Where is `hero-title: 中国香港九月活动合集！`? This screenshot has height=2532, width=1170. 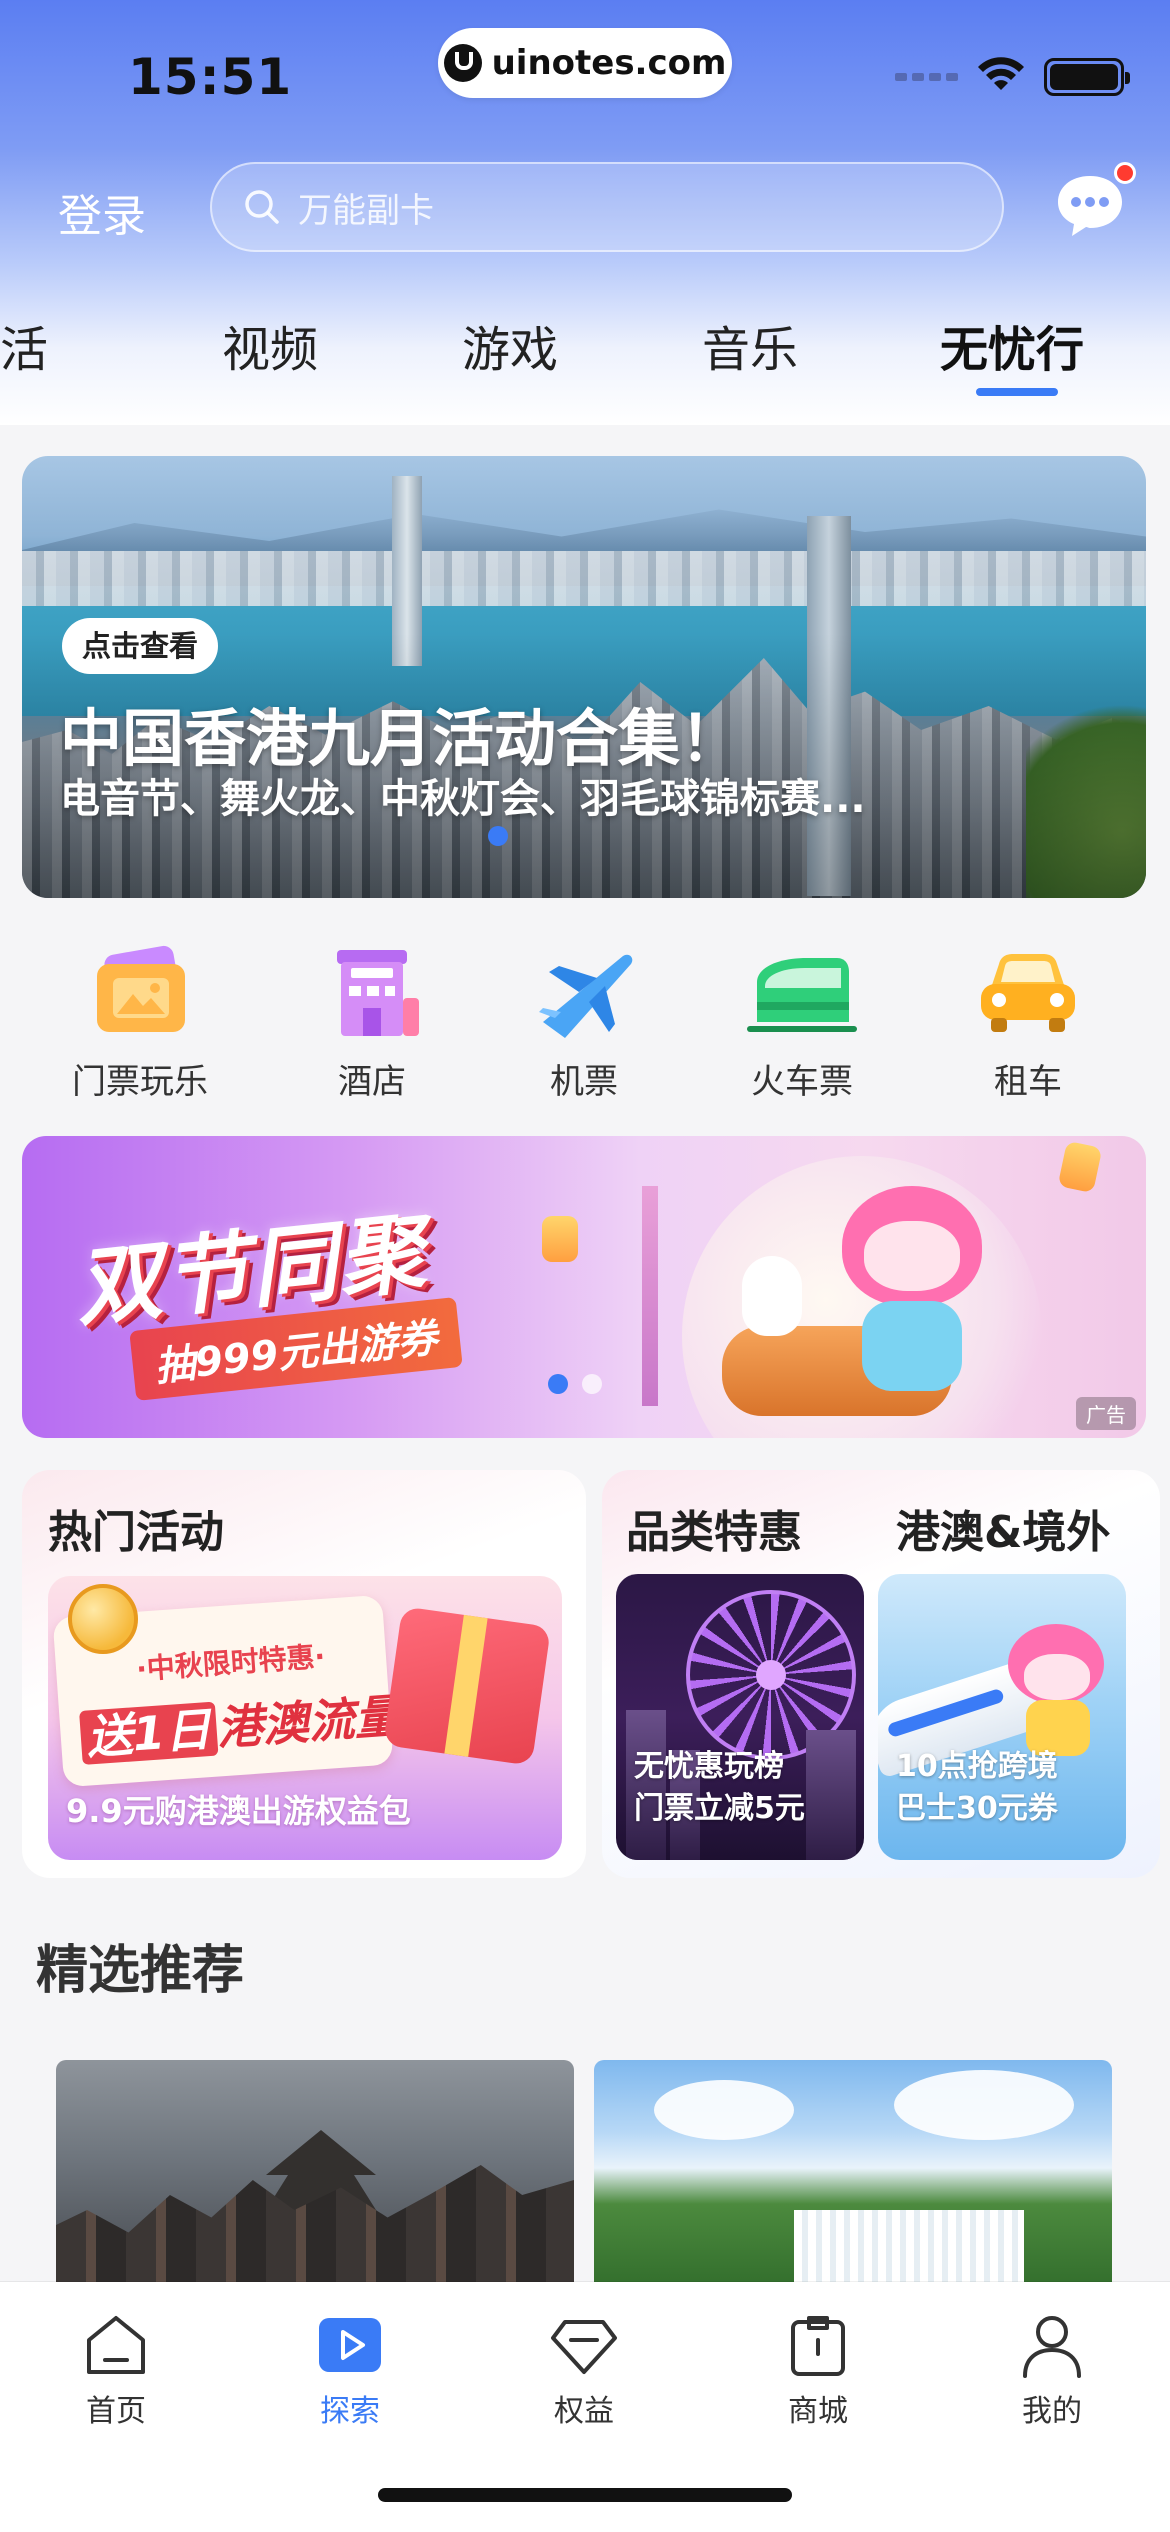
hero-title: 中国香港九月活动合集！ is located at coordinates (401, 738).